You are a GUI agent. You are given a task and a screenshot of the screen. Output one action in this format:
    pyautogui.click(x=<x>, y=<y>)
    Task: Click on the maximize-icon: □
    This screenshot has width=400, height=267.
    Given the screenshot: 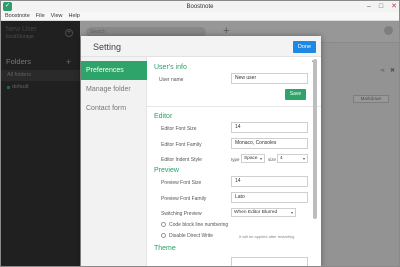 What is the action you would take?
    pyautogui.click(x=381, y=6)
    